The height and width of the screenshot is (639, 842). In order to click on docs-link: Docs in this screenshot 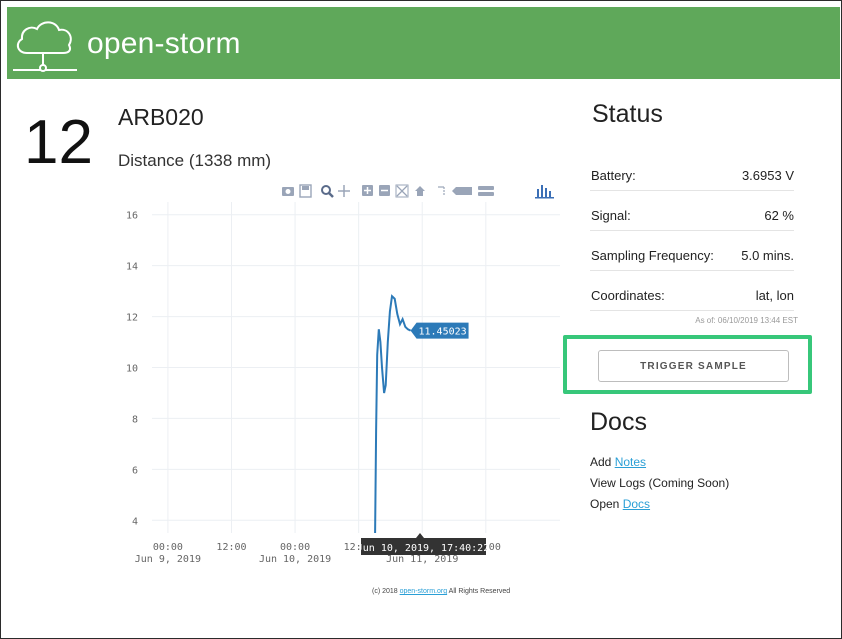, I will do `click(636, 504)`.